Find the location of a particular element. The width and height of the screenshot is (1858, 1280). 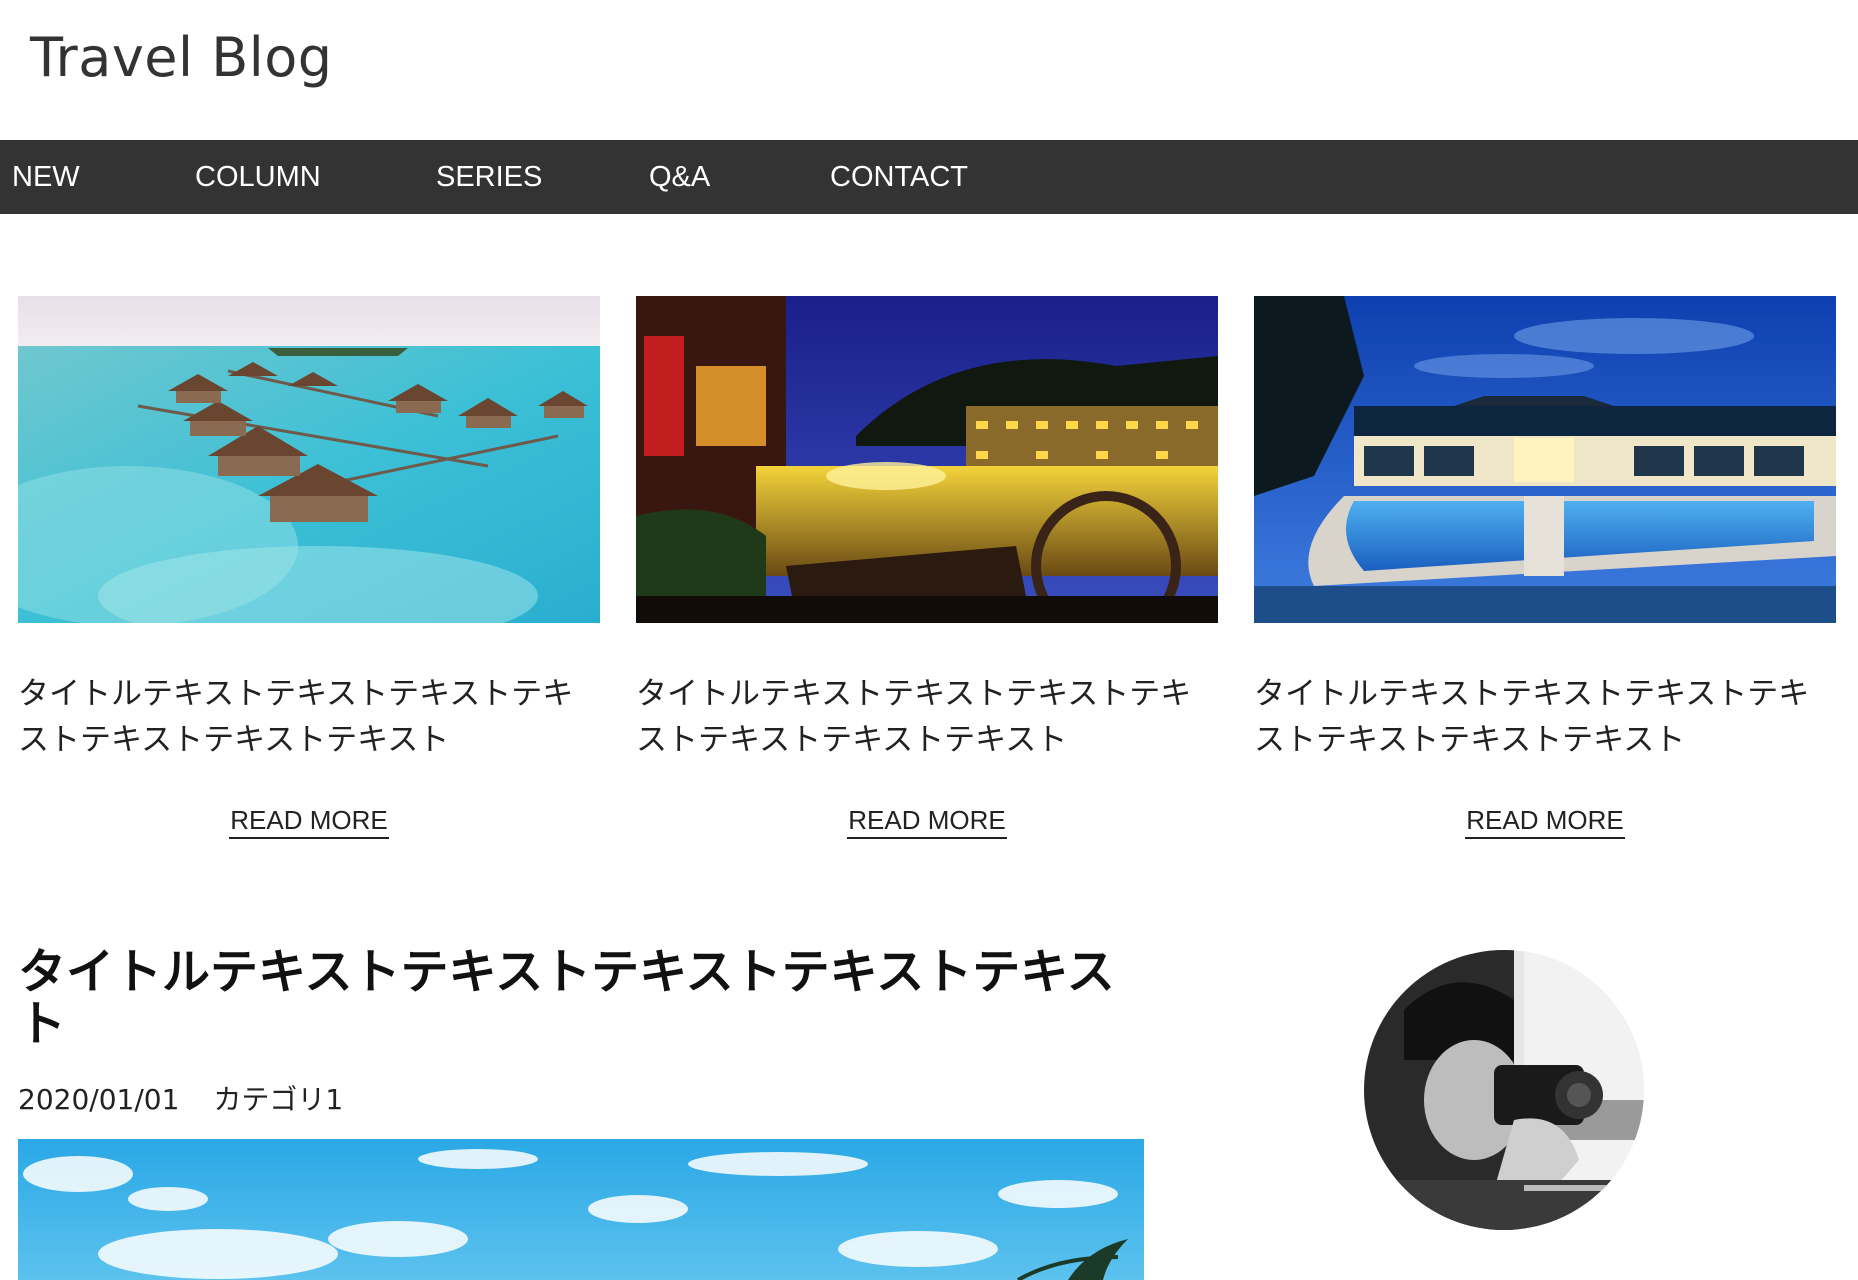

featured-post-title: タイトルテキストテキストテキストテキストテキスト is located at coordinates (583, 998).